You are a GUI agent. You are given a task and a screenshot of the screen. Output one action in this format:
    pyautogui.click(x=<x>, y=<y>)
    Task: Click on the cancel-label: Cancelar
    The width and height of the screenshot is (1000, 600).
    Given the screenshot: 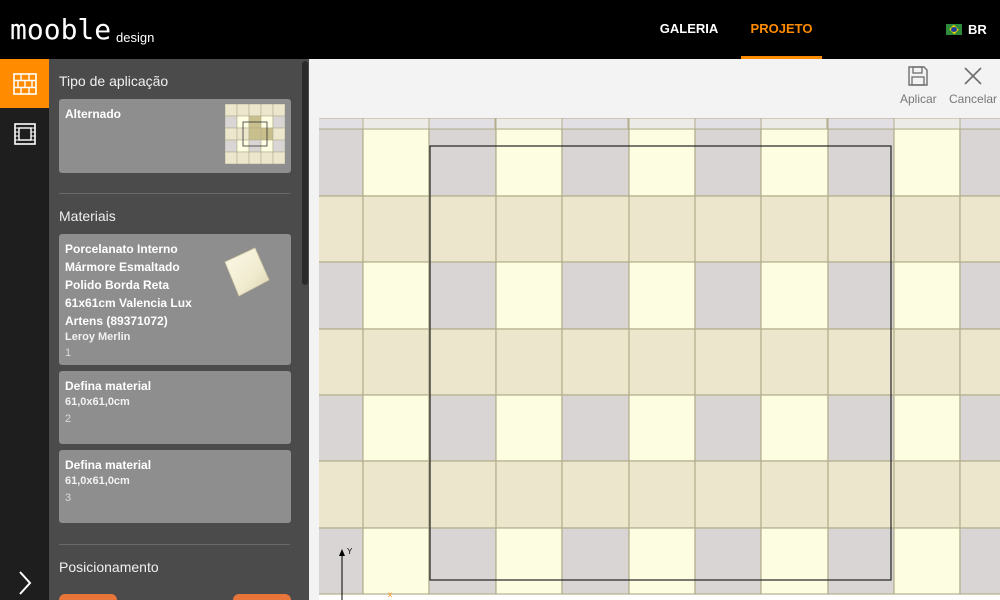 What is the action you would take?
    pyautogui.click(x=973, y=99)
    